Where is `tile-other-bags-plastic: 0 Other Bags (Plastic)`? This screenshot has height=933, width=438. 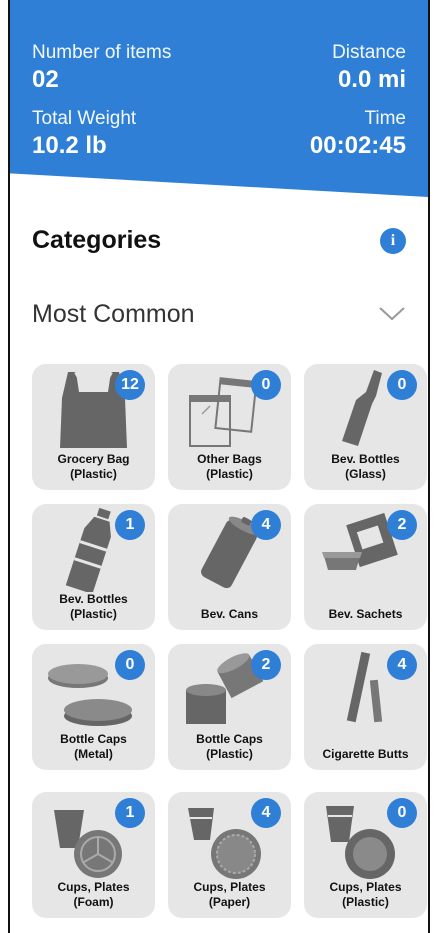 tile-other-bags-plastic: 0 Other Bags (Plastic) is located at coordinates (229, 427).